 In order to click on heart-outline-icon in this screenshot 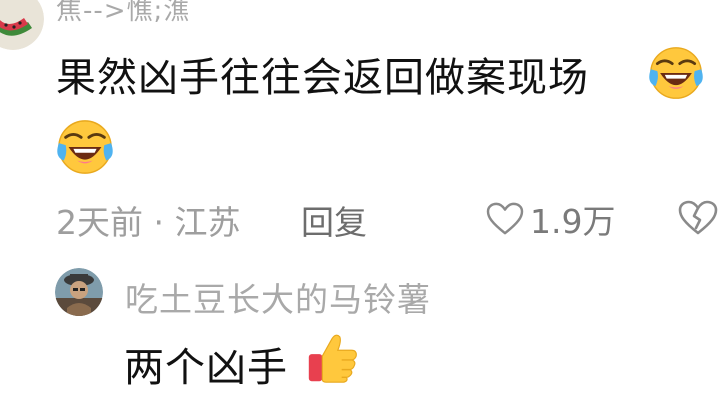, I will do `click(505, 218)`.